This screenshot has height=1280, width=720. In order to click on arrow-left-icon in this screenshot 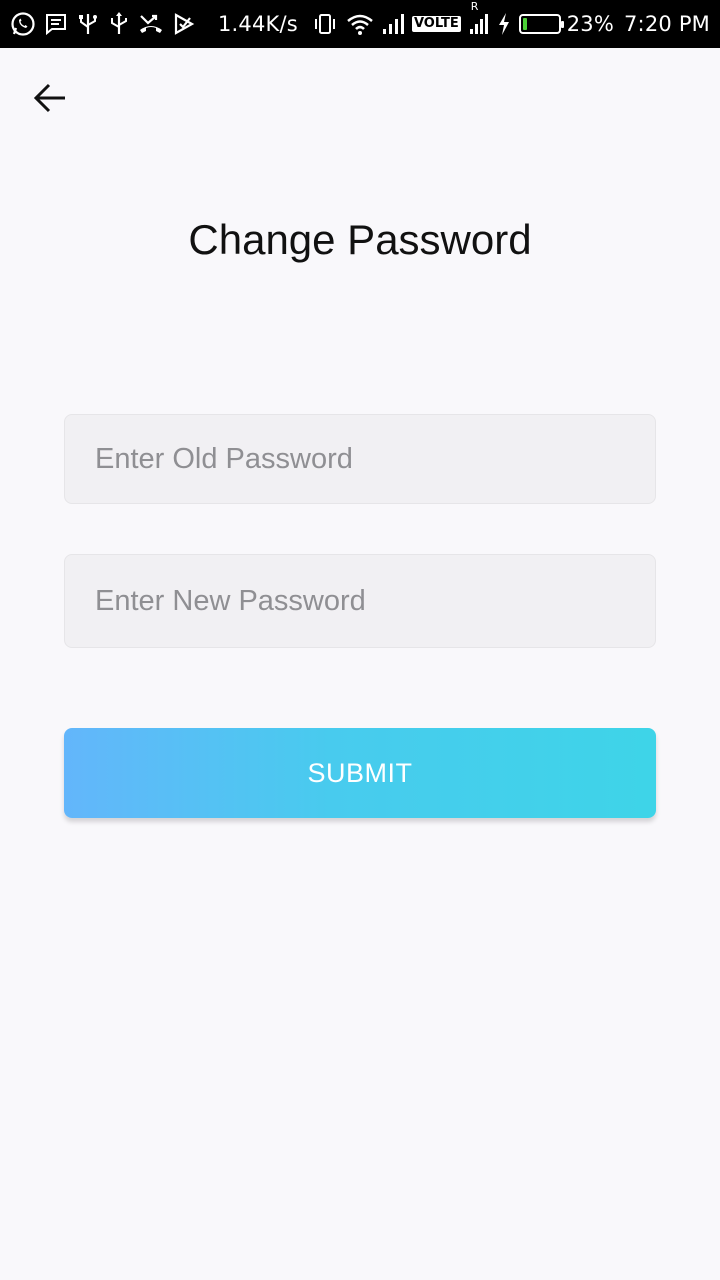, I will do `click(49, 98)`.